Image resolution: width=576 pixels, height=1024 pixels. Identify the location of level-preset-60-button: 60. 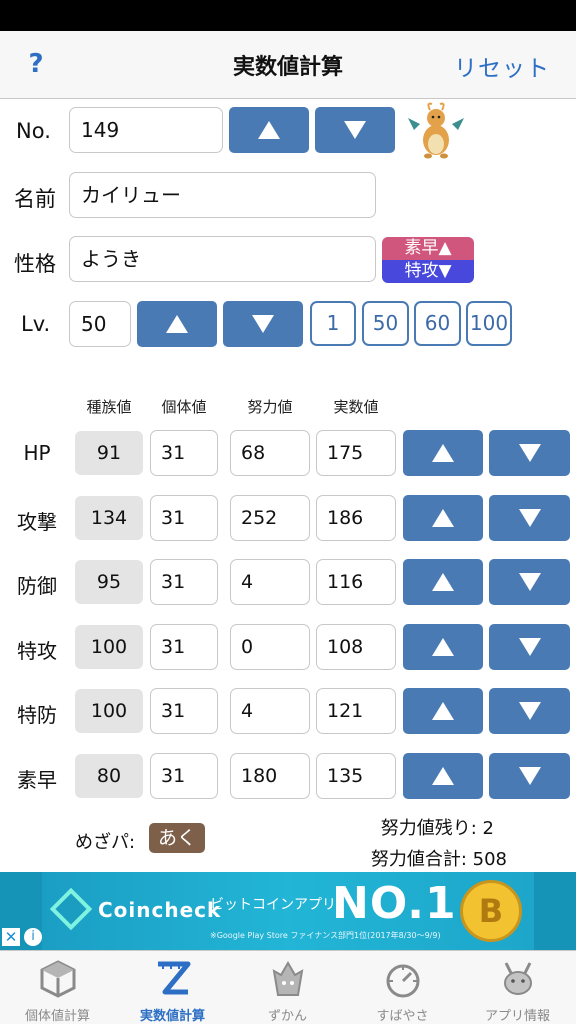
(437, 323).